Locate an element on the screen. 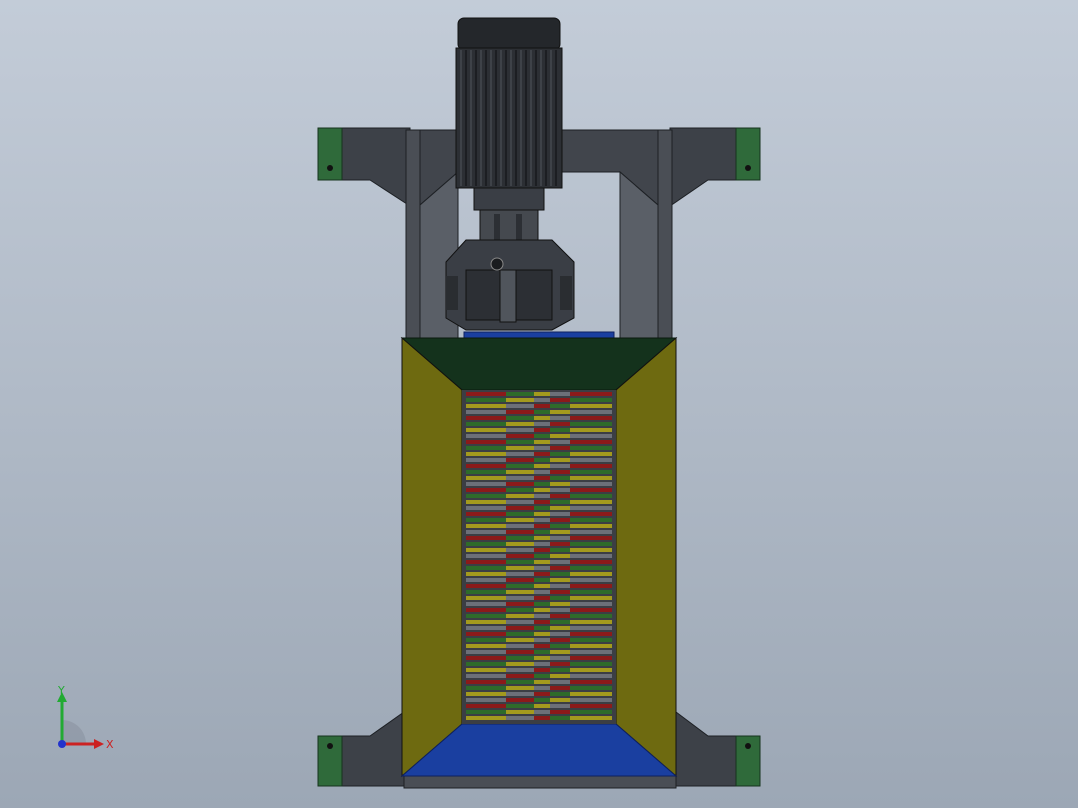 Image resolution: width=1078 pixels, height=808 pixels. shredder-blades is located at coordinates (539, 556).